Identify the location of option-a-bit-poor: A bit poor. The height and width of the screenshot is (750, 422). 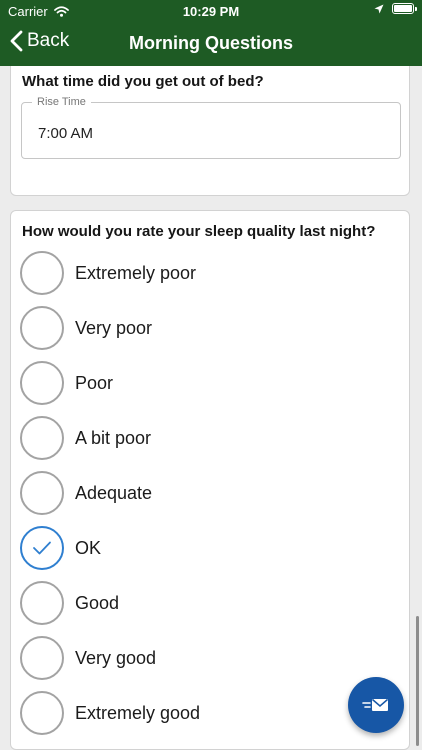
(210, 438).